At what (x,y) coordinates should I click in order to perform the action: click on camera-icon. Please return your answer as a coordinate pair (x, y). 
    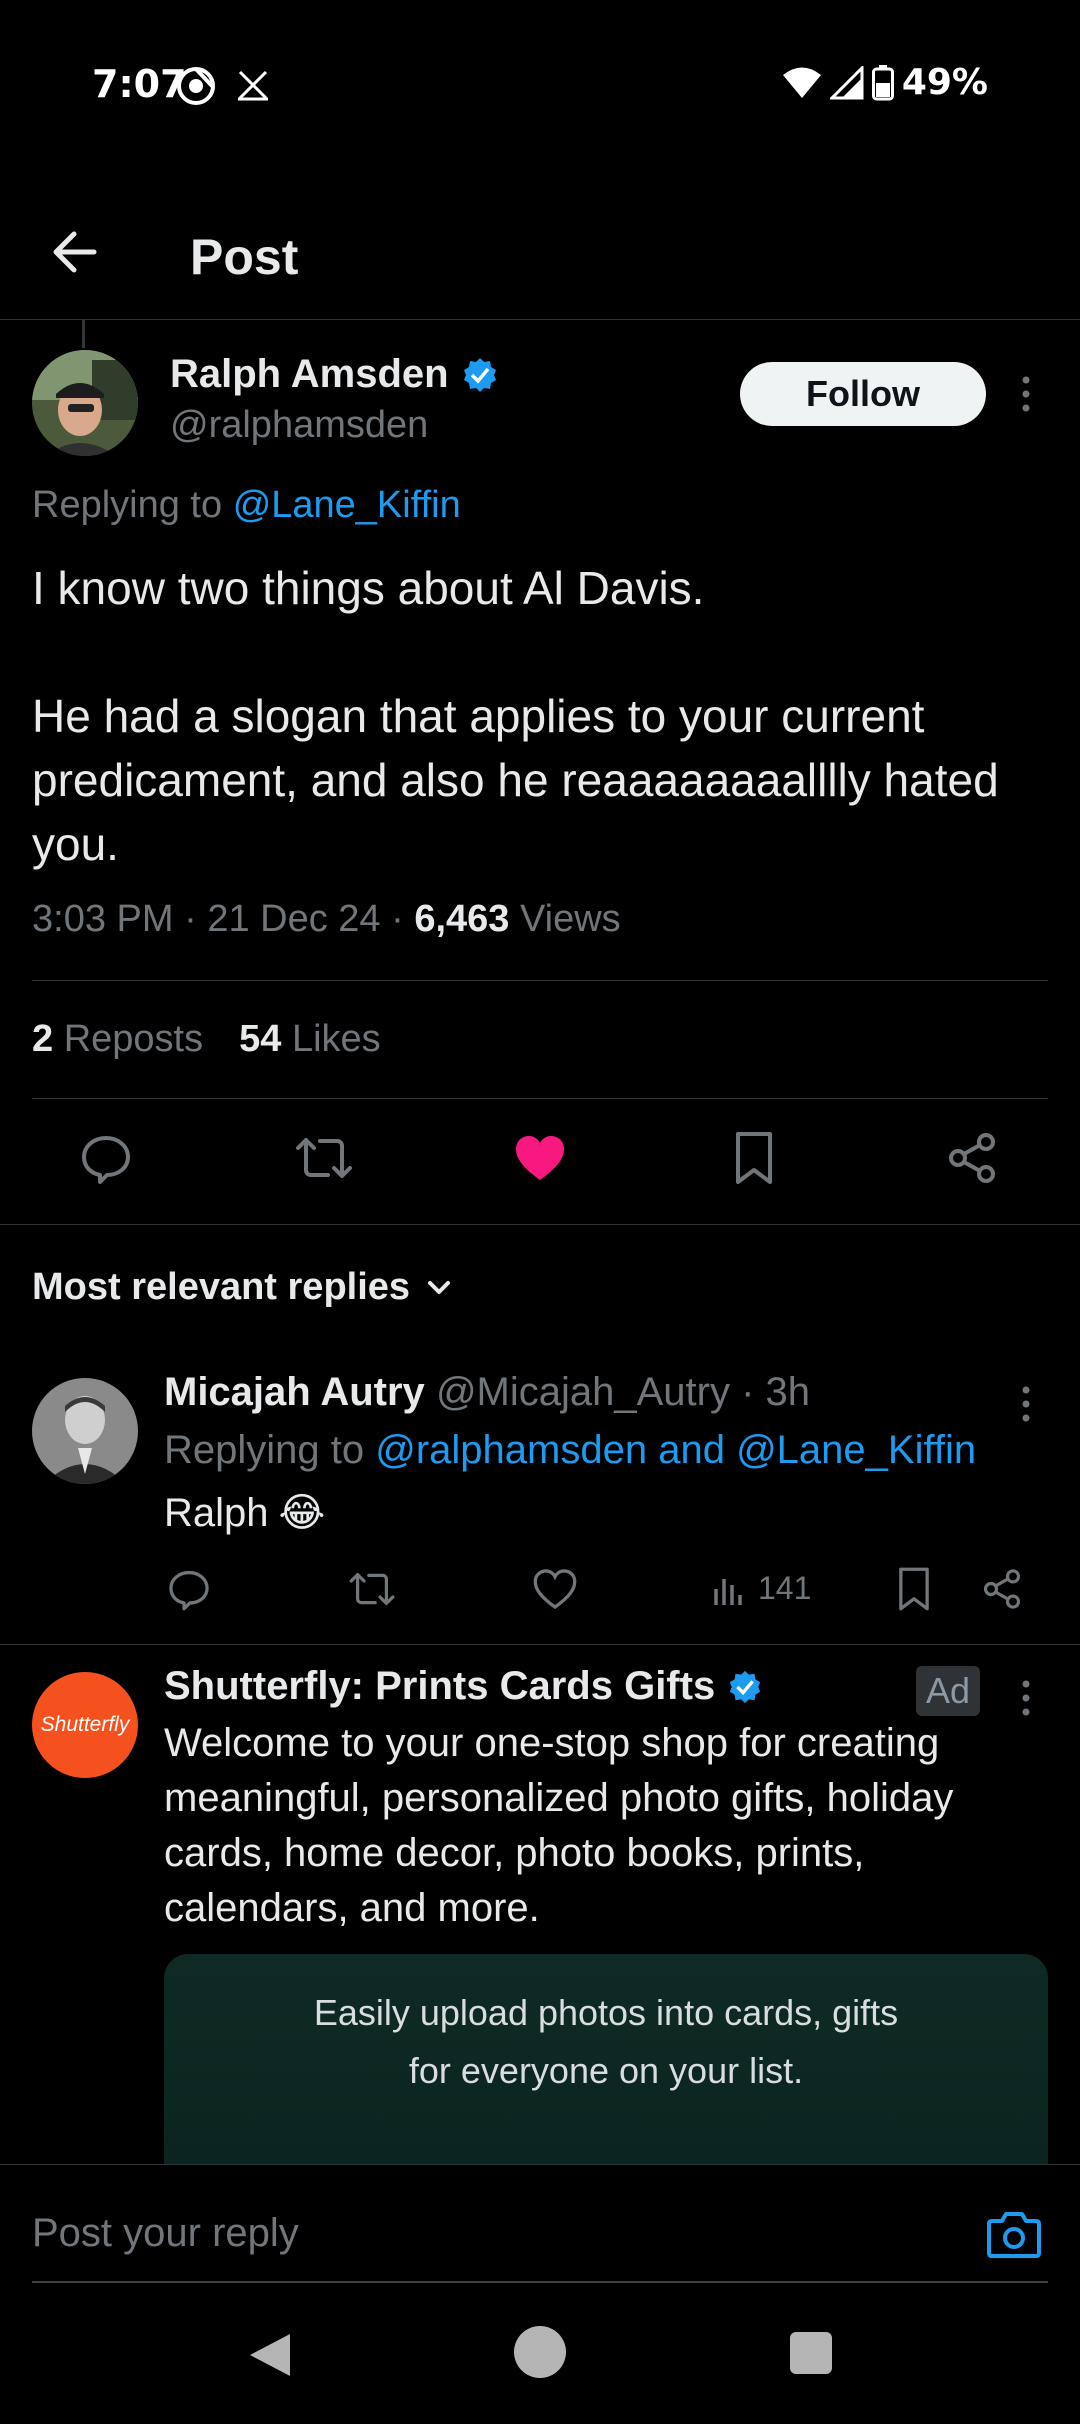
    Looking at the image, I should click on (1014, 2234).